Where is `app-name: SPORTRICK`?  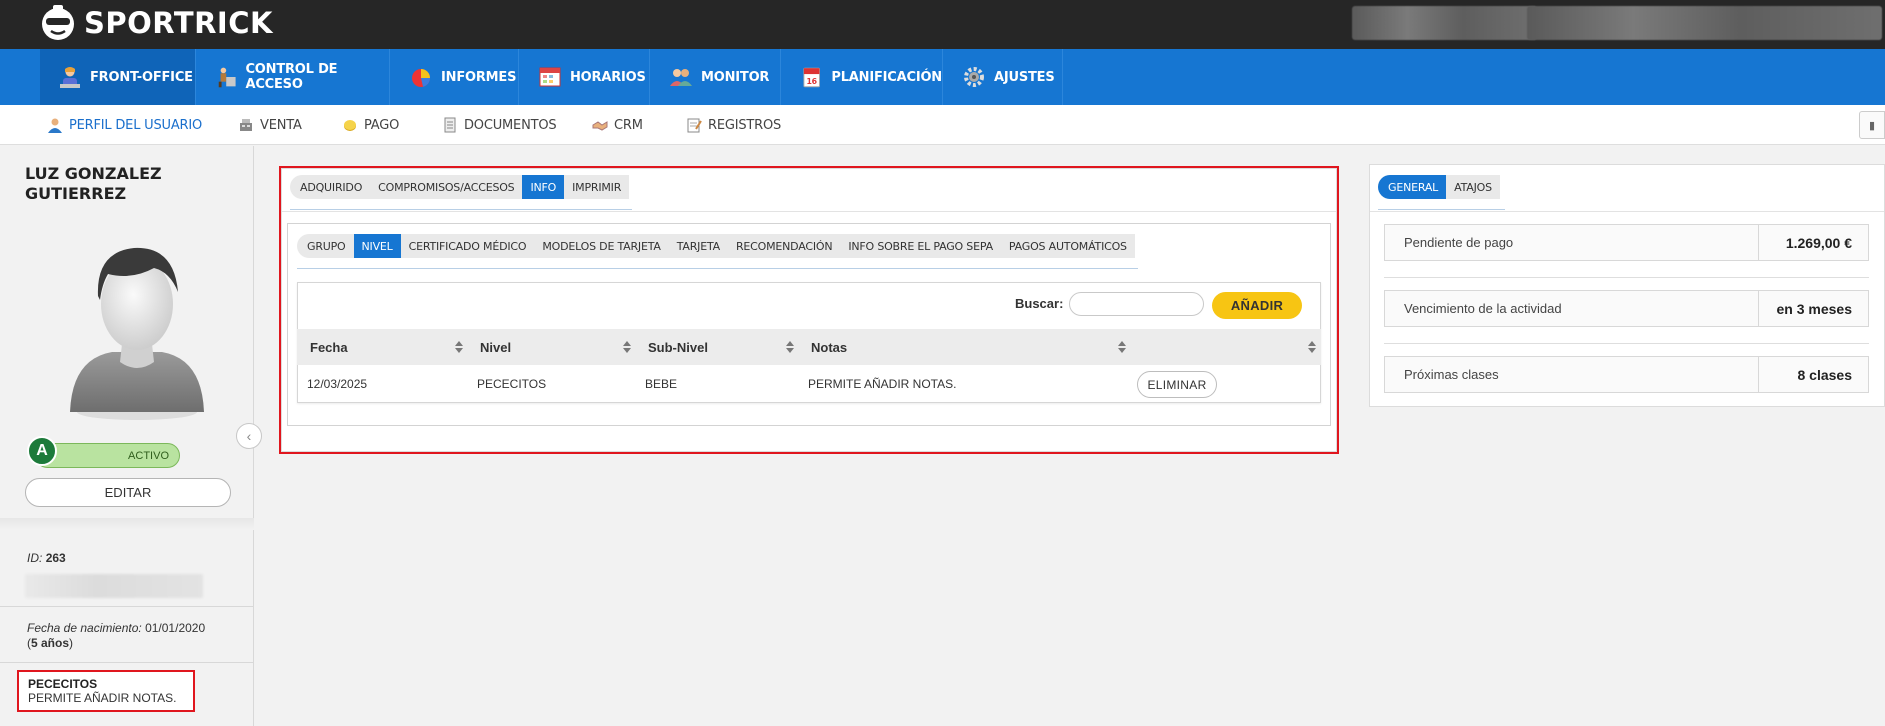
app-name: SPORTRICK is located at coordinates (178, 23).